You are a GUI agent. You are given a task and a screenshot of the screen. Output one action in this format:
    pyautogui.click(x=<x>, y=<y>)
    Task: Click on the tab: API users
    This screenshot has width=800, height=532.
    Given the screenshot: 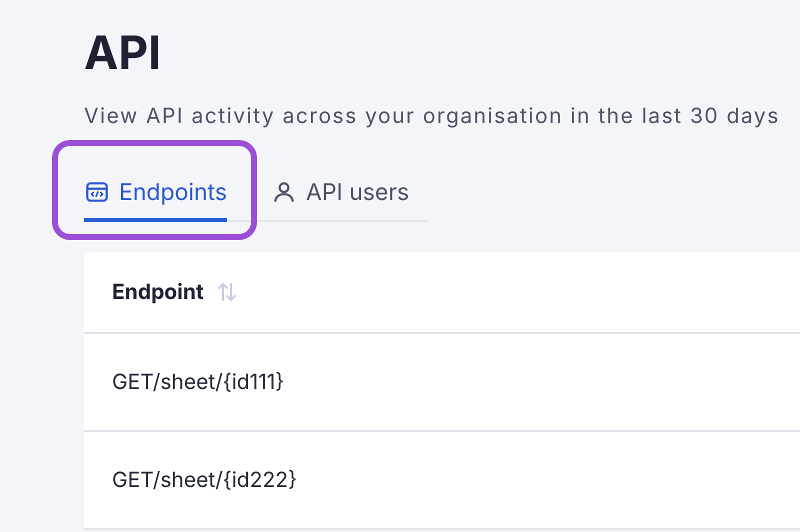 What is the action you would take?
    pyautogui.click(x=340, y=195)
    